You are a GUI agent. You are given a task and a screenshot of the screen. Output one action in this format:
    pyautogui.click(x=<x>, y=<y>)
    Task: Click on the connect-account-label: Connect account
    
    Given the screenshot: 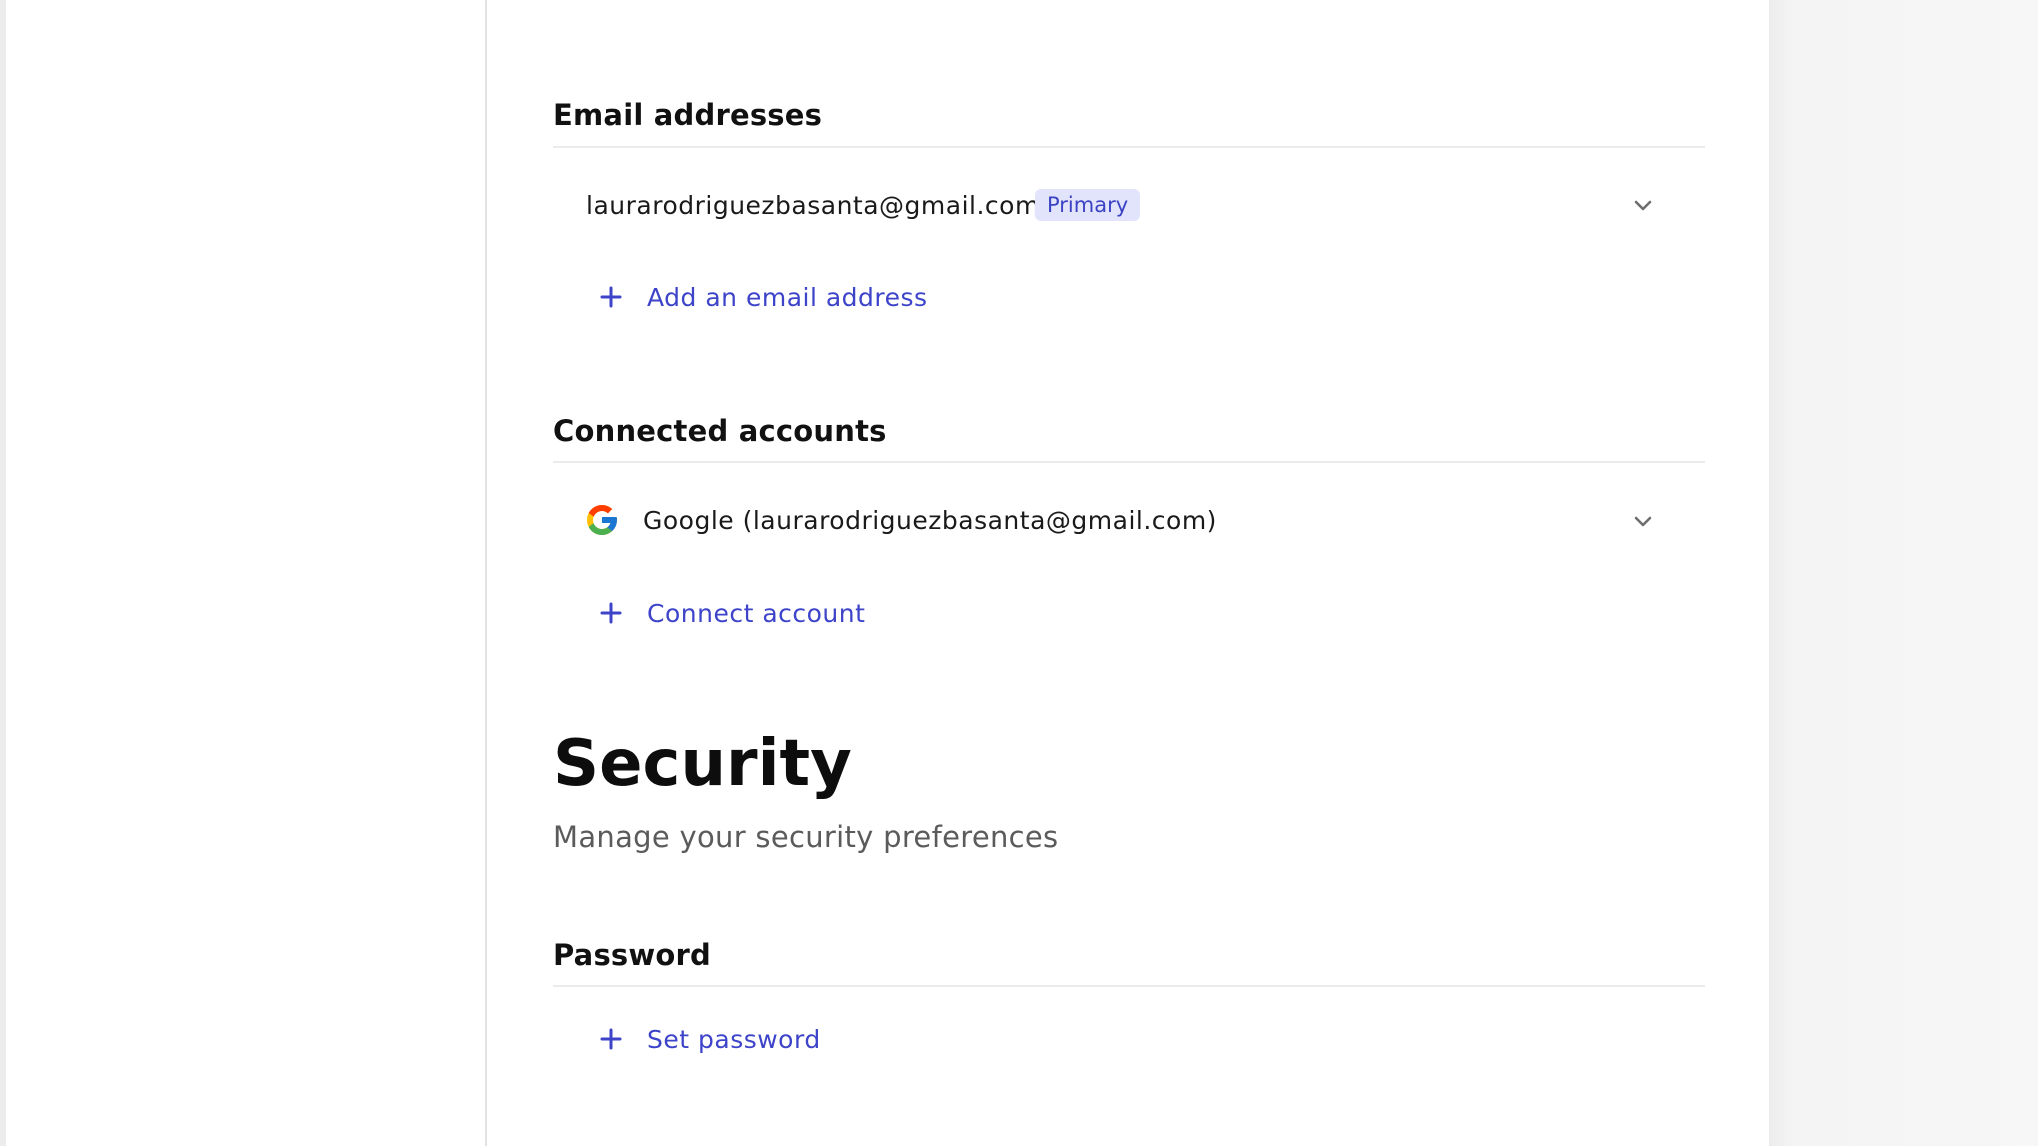 What is the action you would take?
    pyautogui.click(x=756, y=613)
    